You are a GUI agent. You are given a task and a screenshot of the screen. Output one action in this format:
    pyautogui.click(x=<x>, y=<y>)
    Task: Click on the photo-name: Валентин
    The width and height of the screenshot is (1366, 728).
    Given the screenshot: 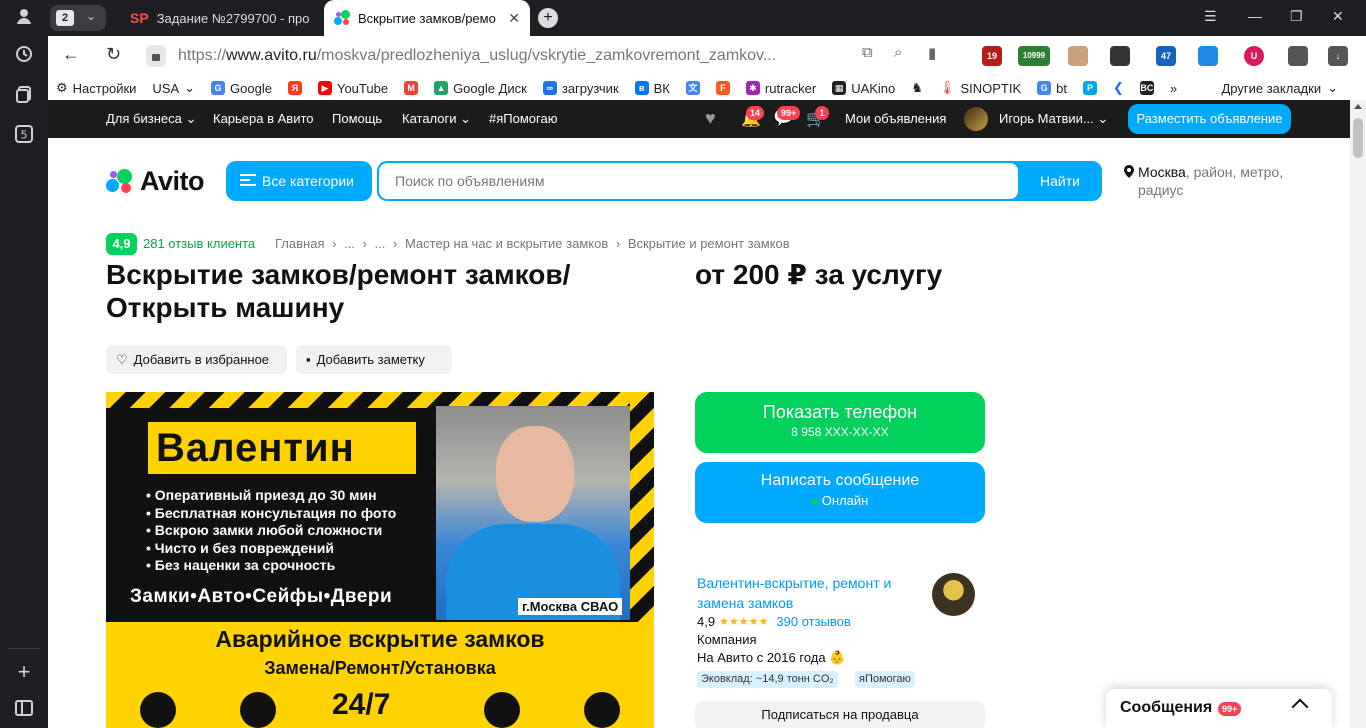 What is the action you would take?
    pyautogui.click(x=282, y=448)
    